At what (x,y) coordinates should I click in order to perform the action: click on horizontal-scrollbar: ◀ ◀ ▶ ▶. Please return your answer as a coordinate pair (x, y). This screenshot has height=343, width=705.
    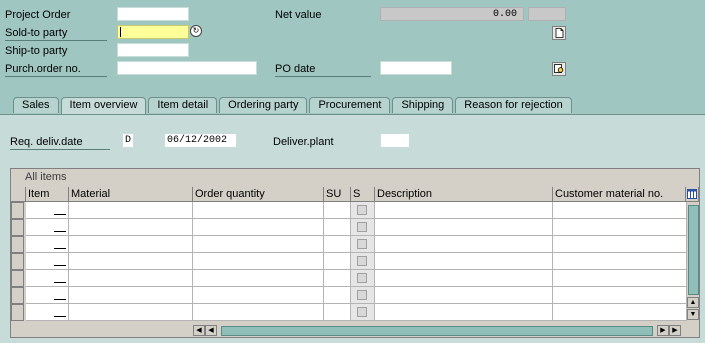
    Looking at the image, I should click on (439, 330).